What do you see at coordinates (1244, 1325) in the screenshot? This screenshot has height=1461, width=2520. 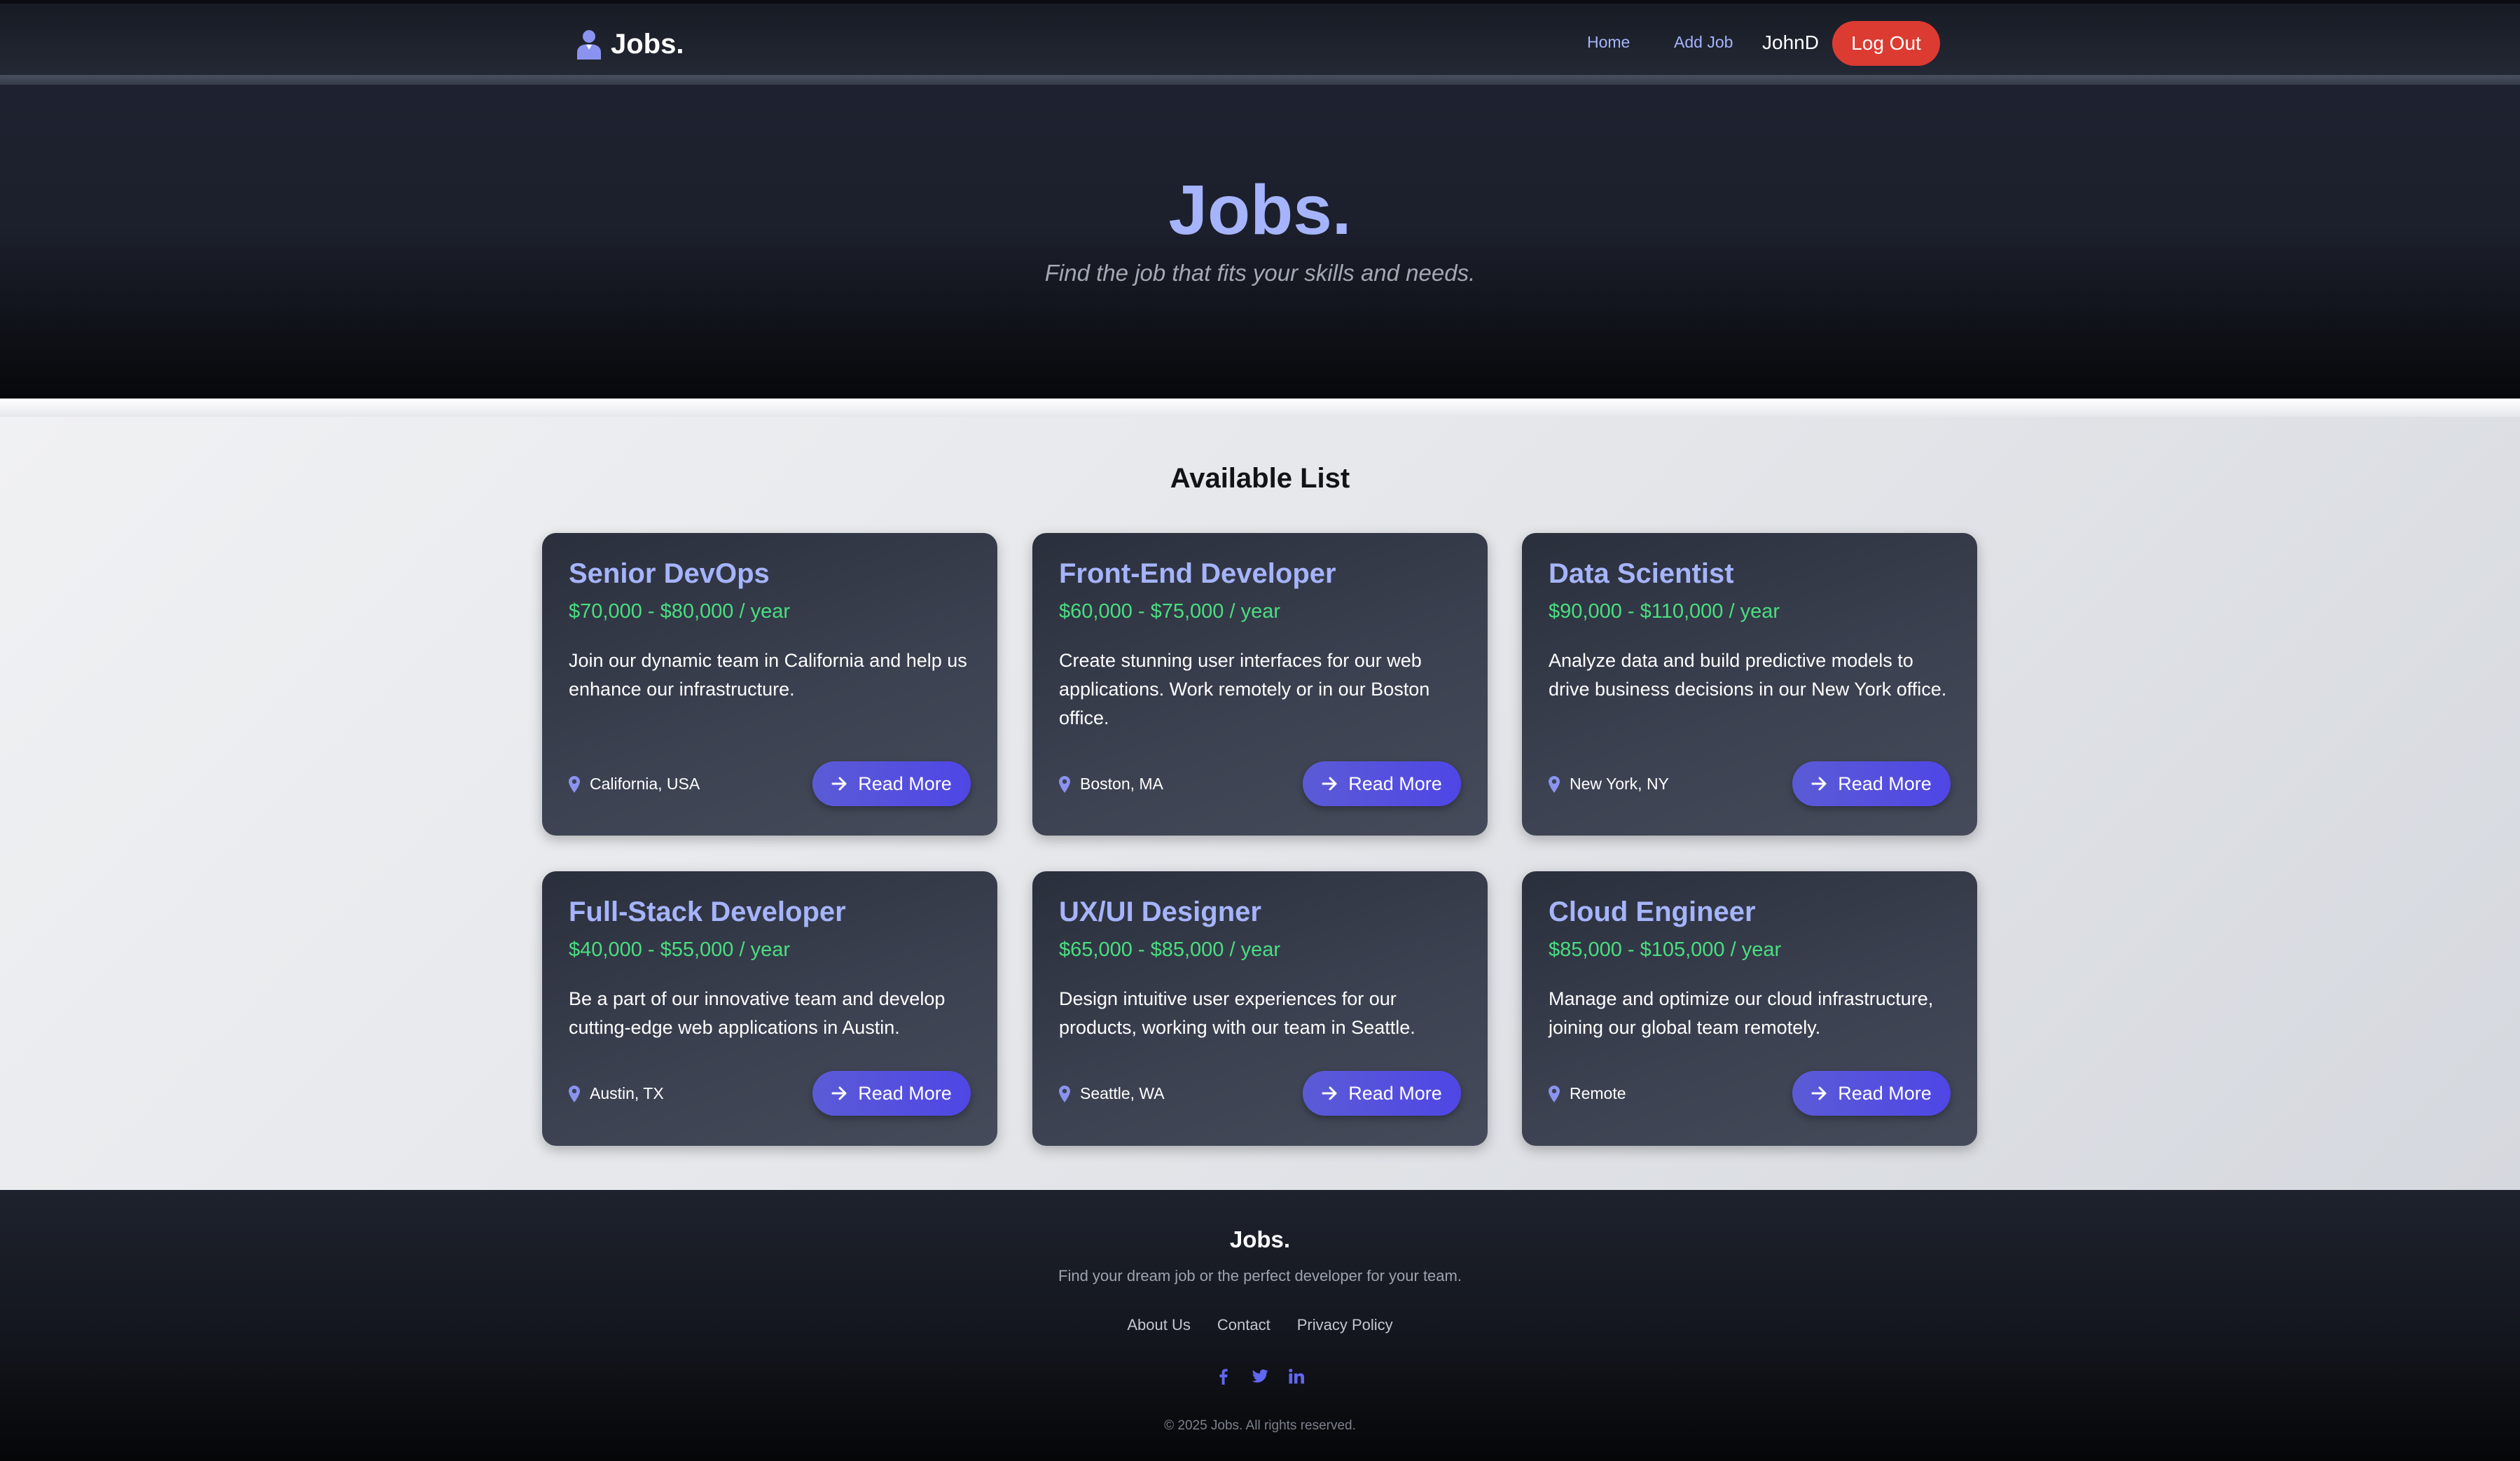 I see `footer-link-contact: Contact` at bounding box center [1244, 1325].